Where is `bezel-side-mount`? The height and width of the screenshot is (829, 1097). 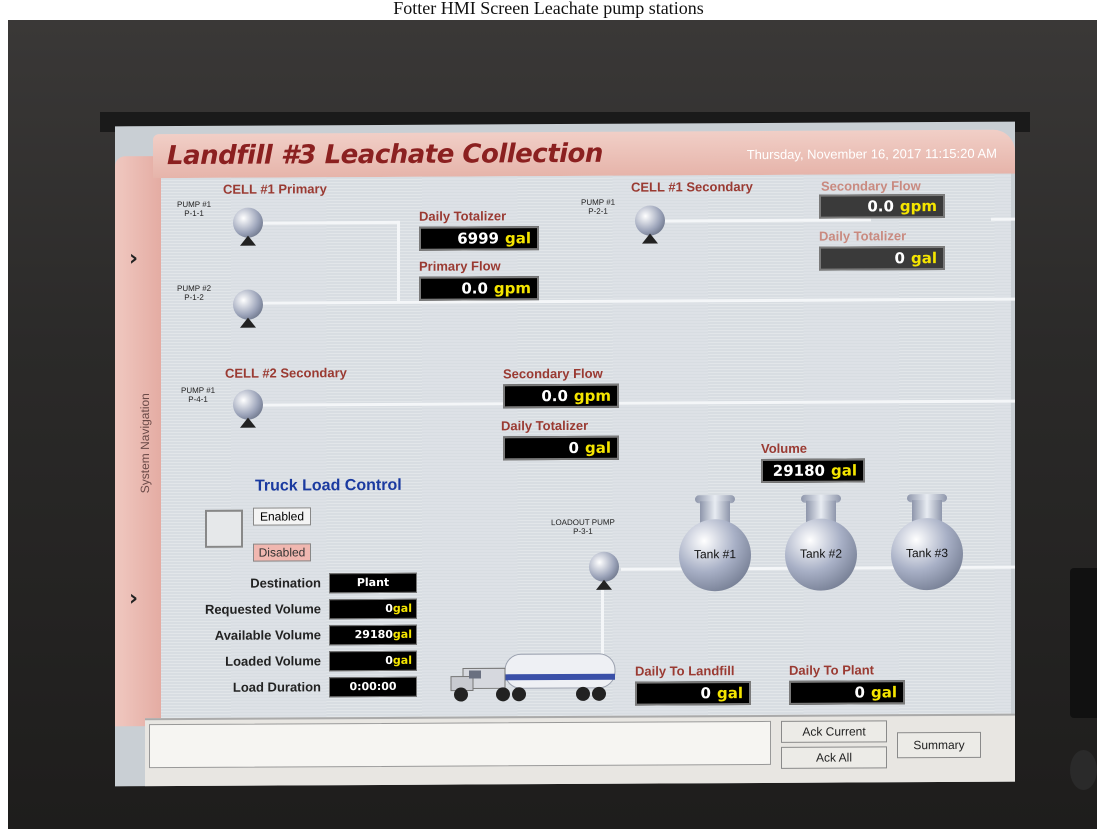 bezel-side-mount is located at coordinates (1083, 643).